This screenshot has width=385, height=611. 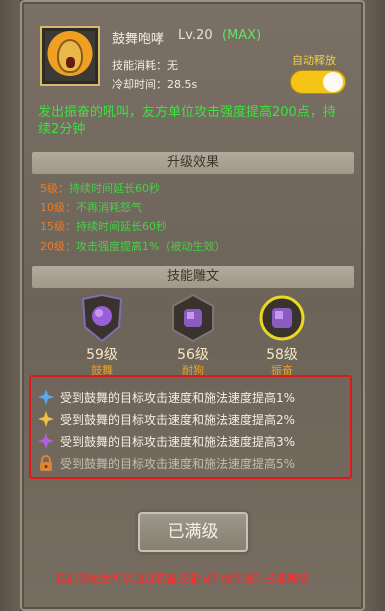 I want to click on toggle-knob, so click(x=333, y=82).